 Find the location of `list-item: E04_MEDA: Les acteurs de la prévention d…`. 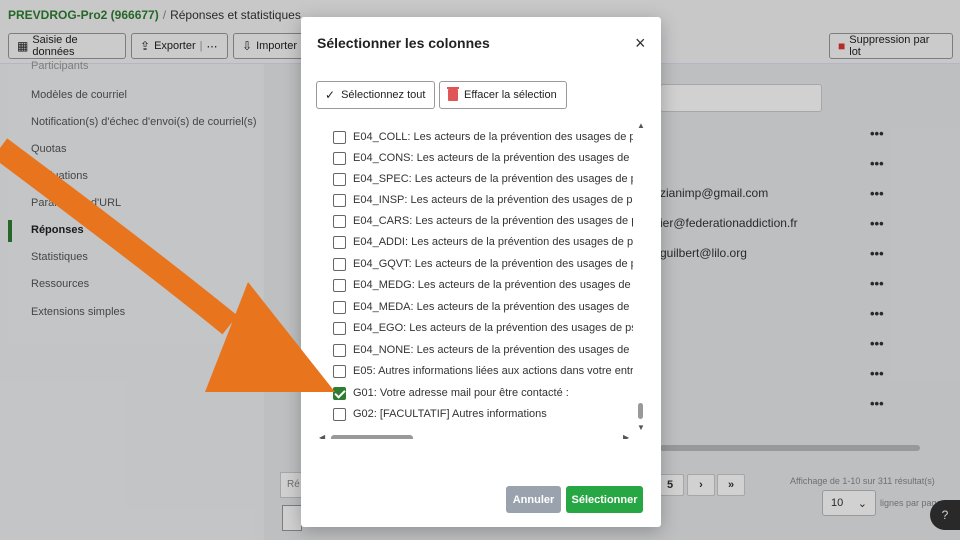

list-item: E04_MEDA: Les acteurs de la prévention d… is located at coordinates (483, 307).